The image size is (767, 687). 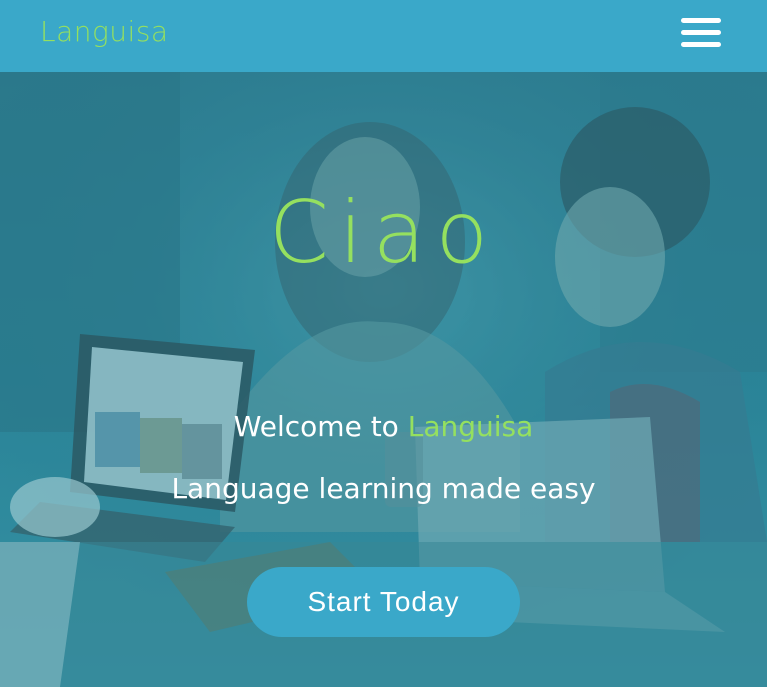 What do you see at coordinates (470, 426) in the screenshot?
I see `welcome-brand: Languisa` at bounding box center [470, 426].